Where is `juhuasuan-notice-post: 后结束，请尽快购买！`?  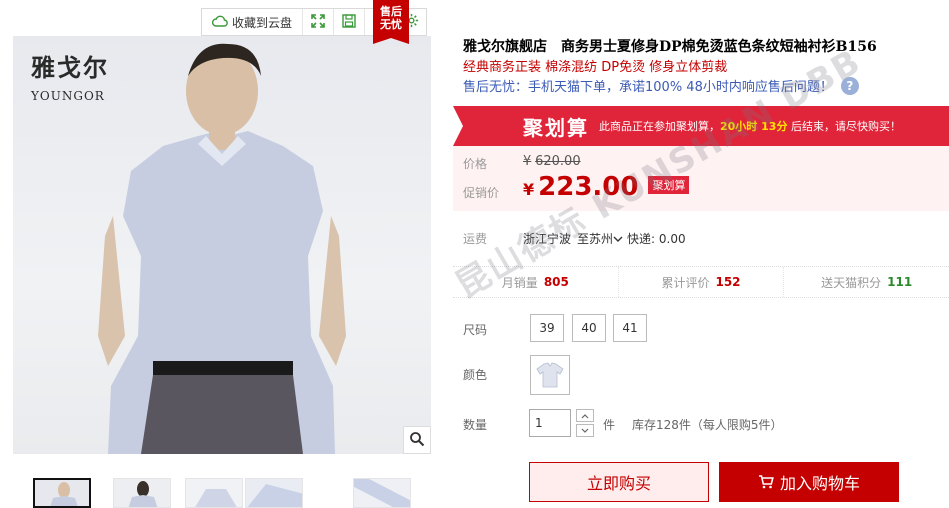 juhuasuan-notice-post: 后结束，请尽快购买！ is located at coordinates (844, 126).